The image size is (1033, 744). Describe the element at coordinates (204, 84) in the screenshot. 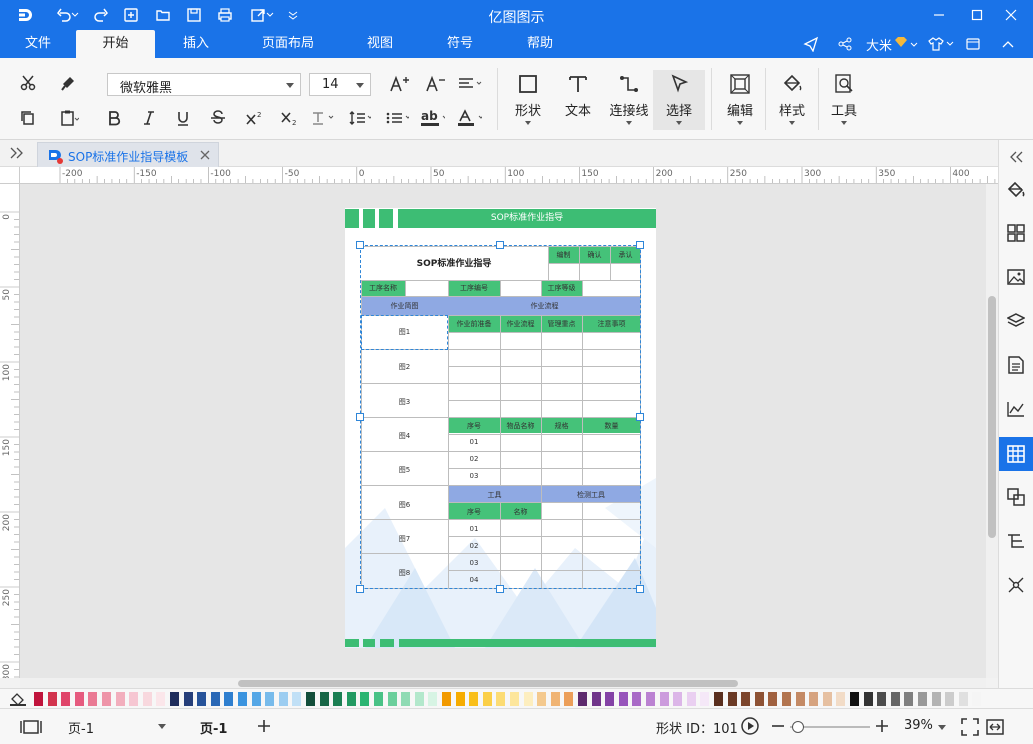

I see `font-family-select: 微软雅黑` at that location.